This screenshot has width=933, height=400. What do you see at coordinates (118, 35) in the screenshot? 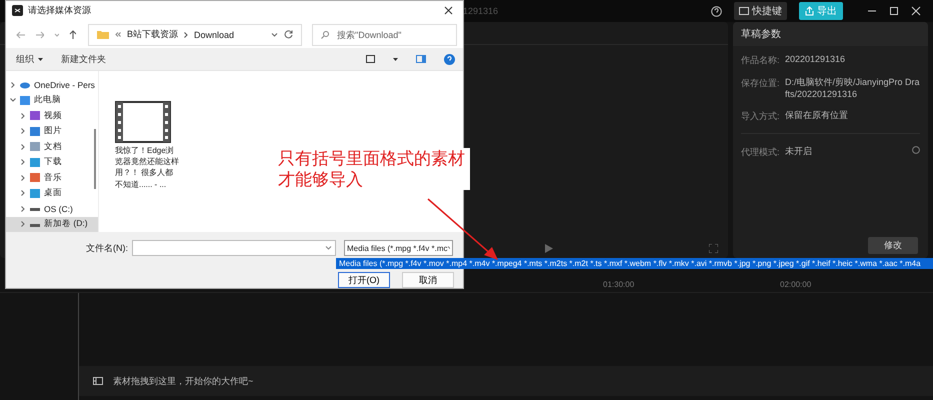
I see `double-chevron-icon` at bounding box center [118, 35].